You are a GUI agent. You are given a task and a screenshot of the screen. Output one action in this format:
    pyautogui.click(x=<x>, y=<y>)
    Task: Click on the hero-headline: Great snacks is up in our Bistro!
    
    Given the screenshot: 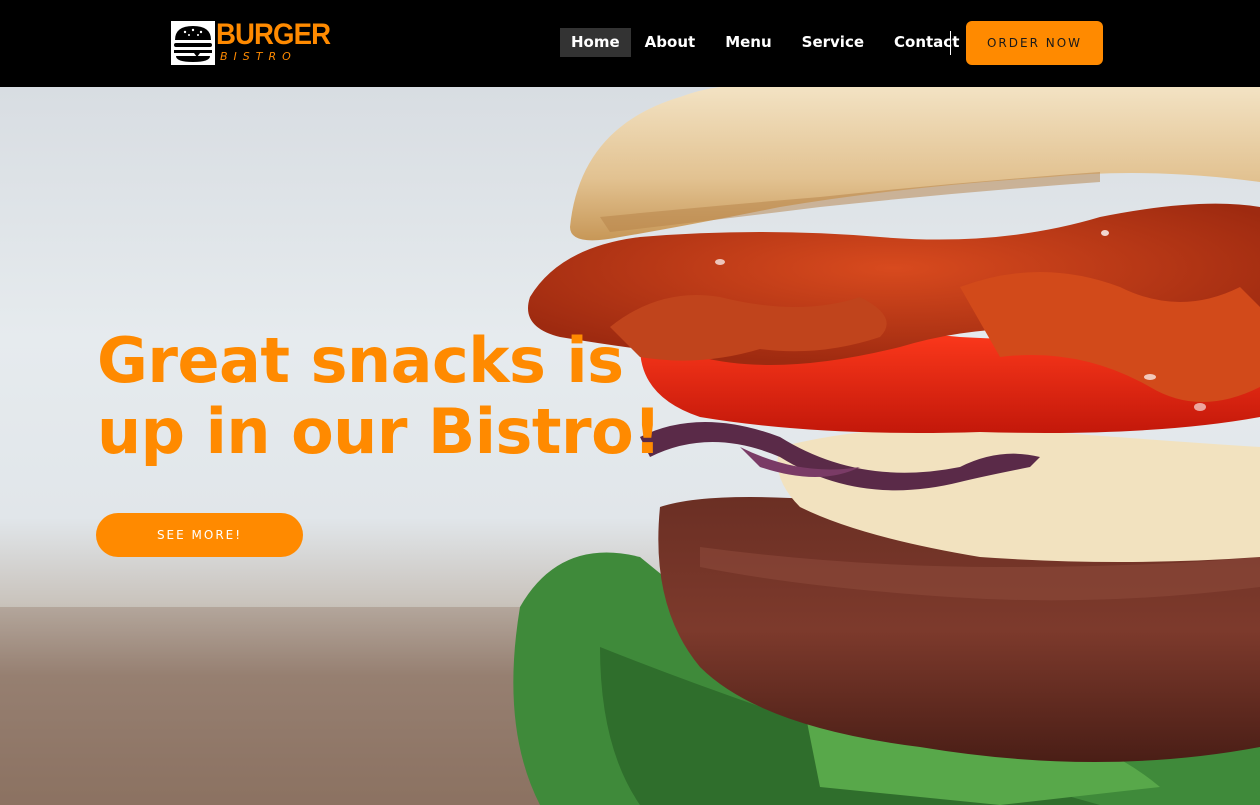 What is the action you would take?
    pyautogui.click(x=379, y=396)
    